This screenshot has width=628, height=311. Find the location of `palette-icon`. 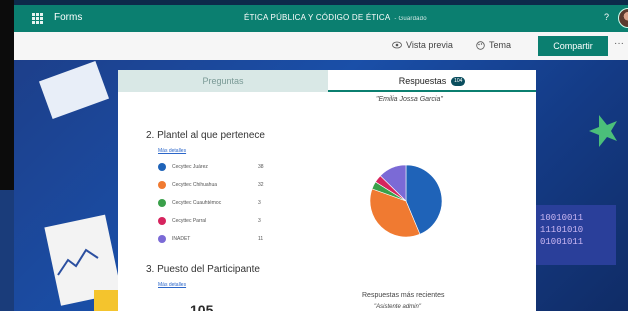

palette-icon is located at coordinates (480, 45).